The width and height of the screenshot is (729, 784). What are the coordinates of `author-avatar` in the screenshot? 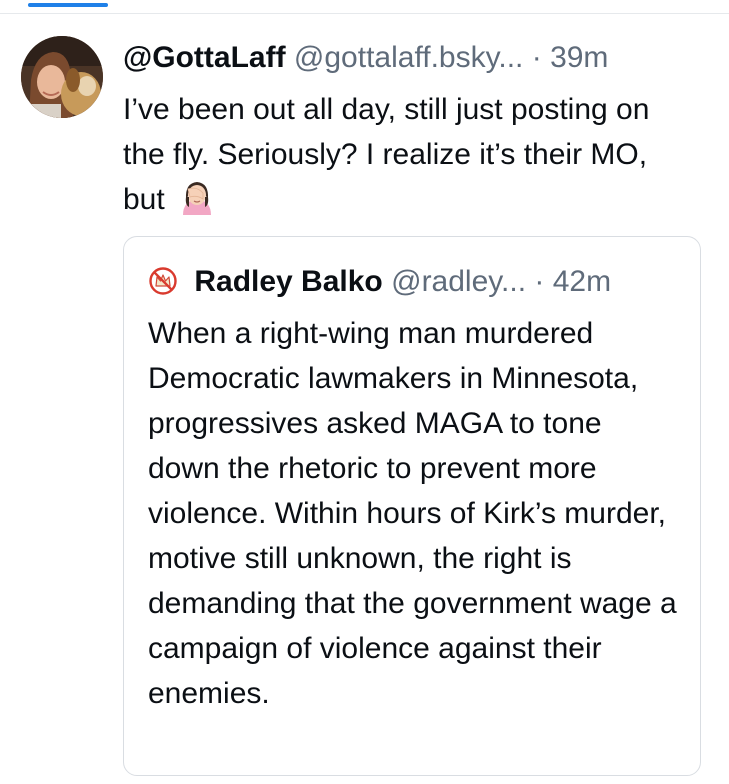 It's located at (62, 77).